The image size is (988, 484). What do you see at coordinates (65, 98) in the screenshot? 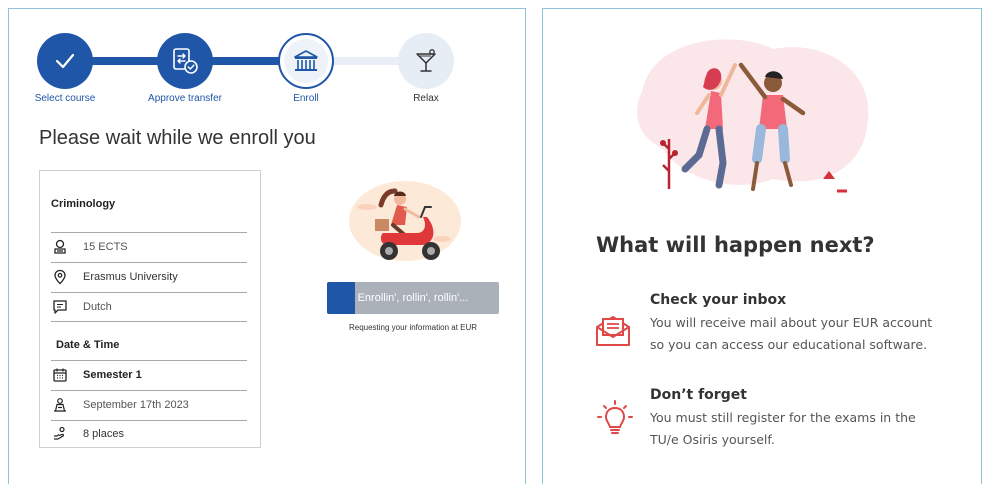
I see `step-label-select-course: Select course` at bounding box center [65, 98].